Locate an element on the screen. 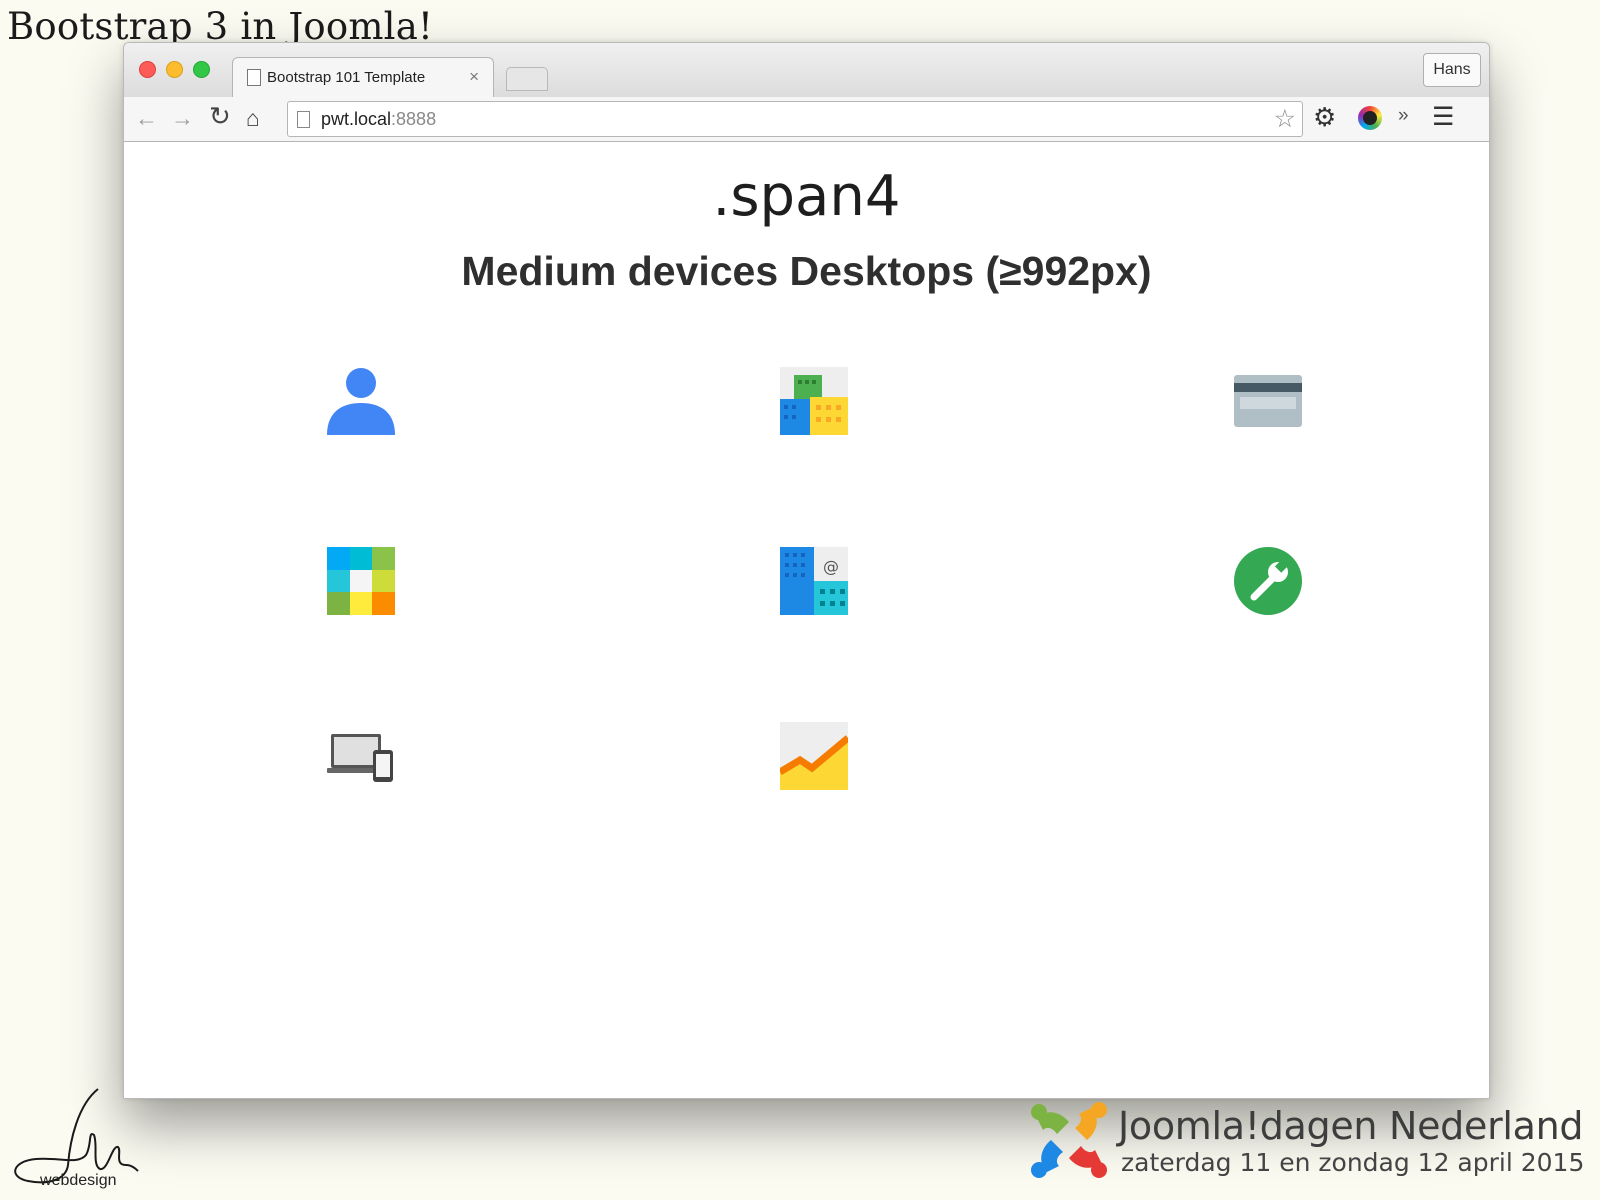 Image resolution: width=1600 pixels, height=1200 pixels. menu-icon: ☰ is located at coordinates (1443, 117).